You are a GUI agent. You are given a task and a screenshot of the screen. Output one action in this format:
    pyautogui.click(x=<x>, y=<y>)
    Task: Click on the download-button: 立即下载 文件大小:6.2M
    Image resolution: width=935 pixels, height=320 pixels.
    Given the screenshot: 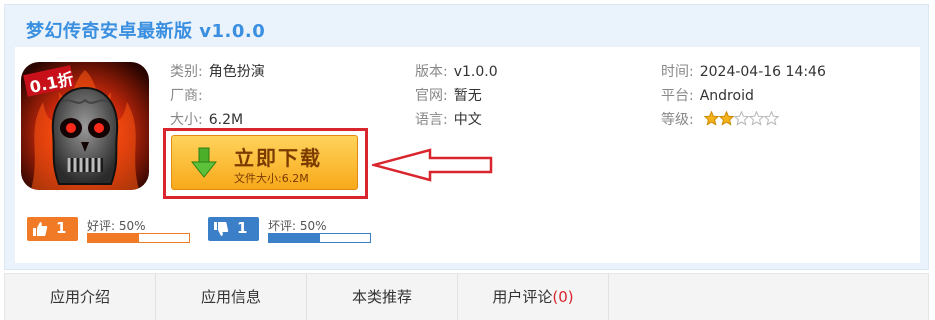 What is the action you would take?
    pyautogui.click(x=264, y=162)
    